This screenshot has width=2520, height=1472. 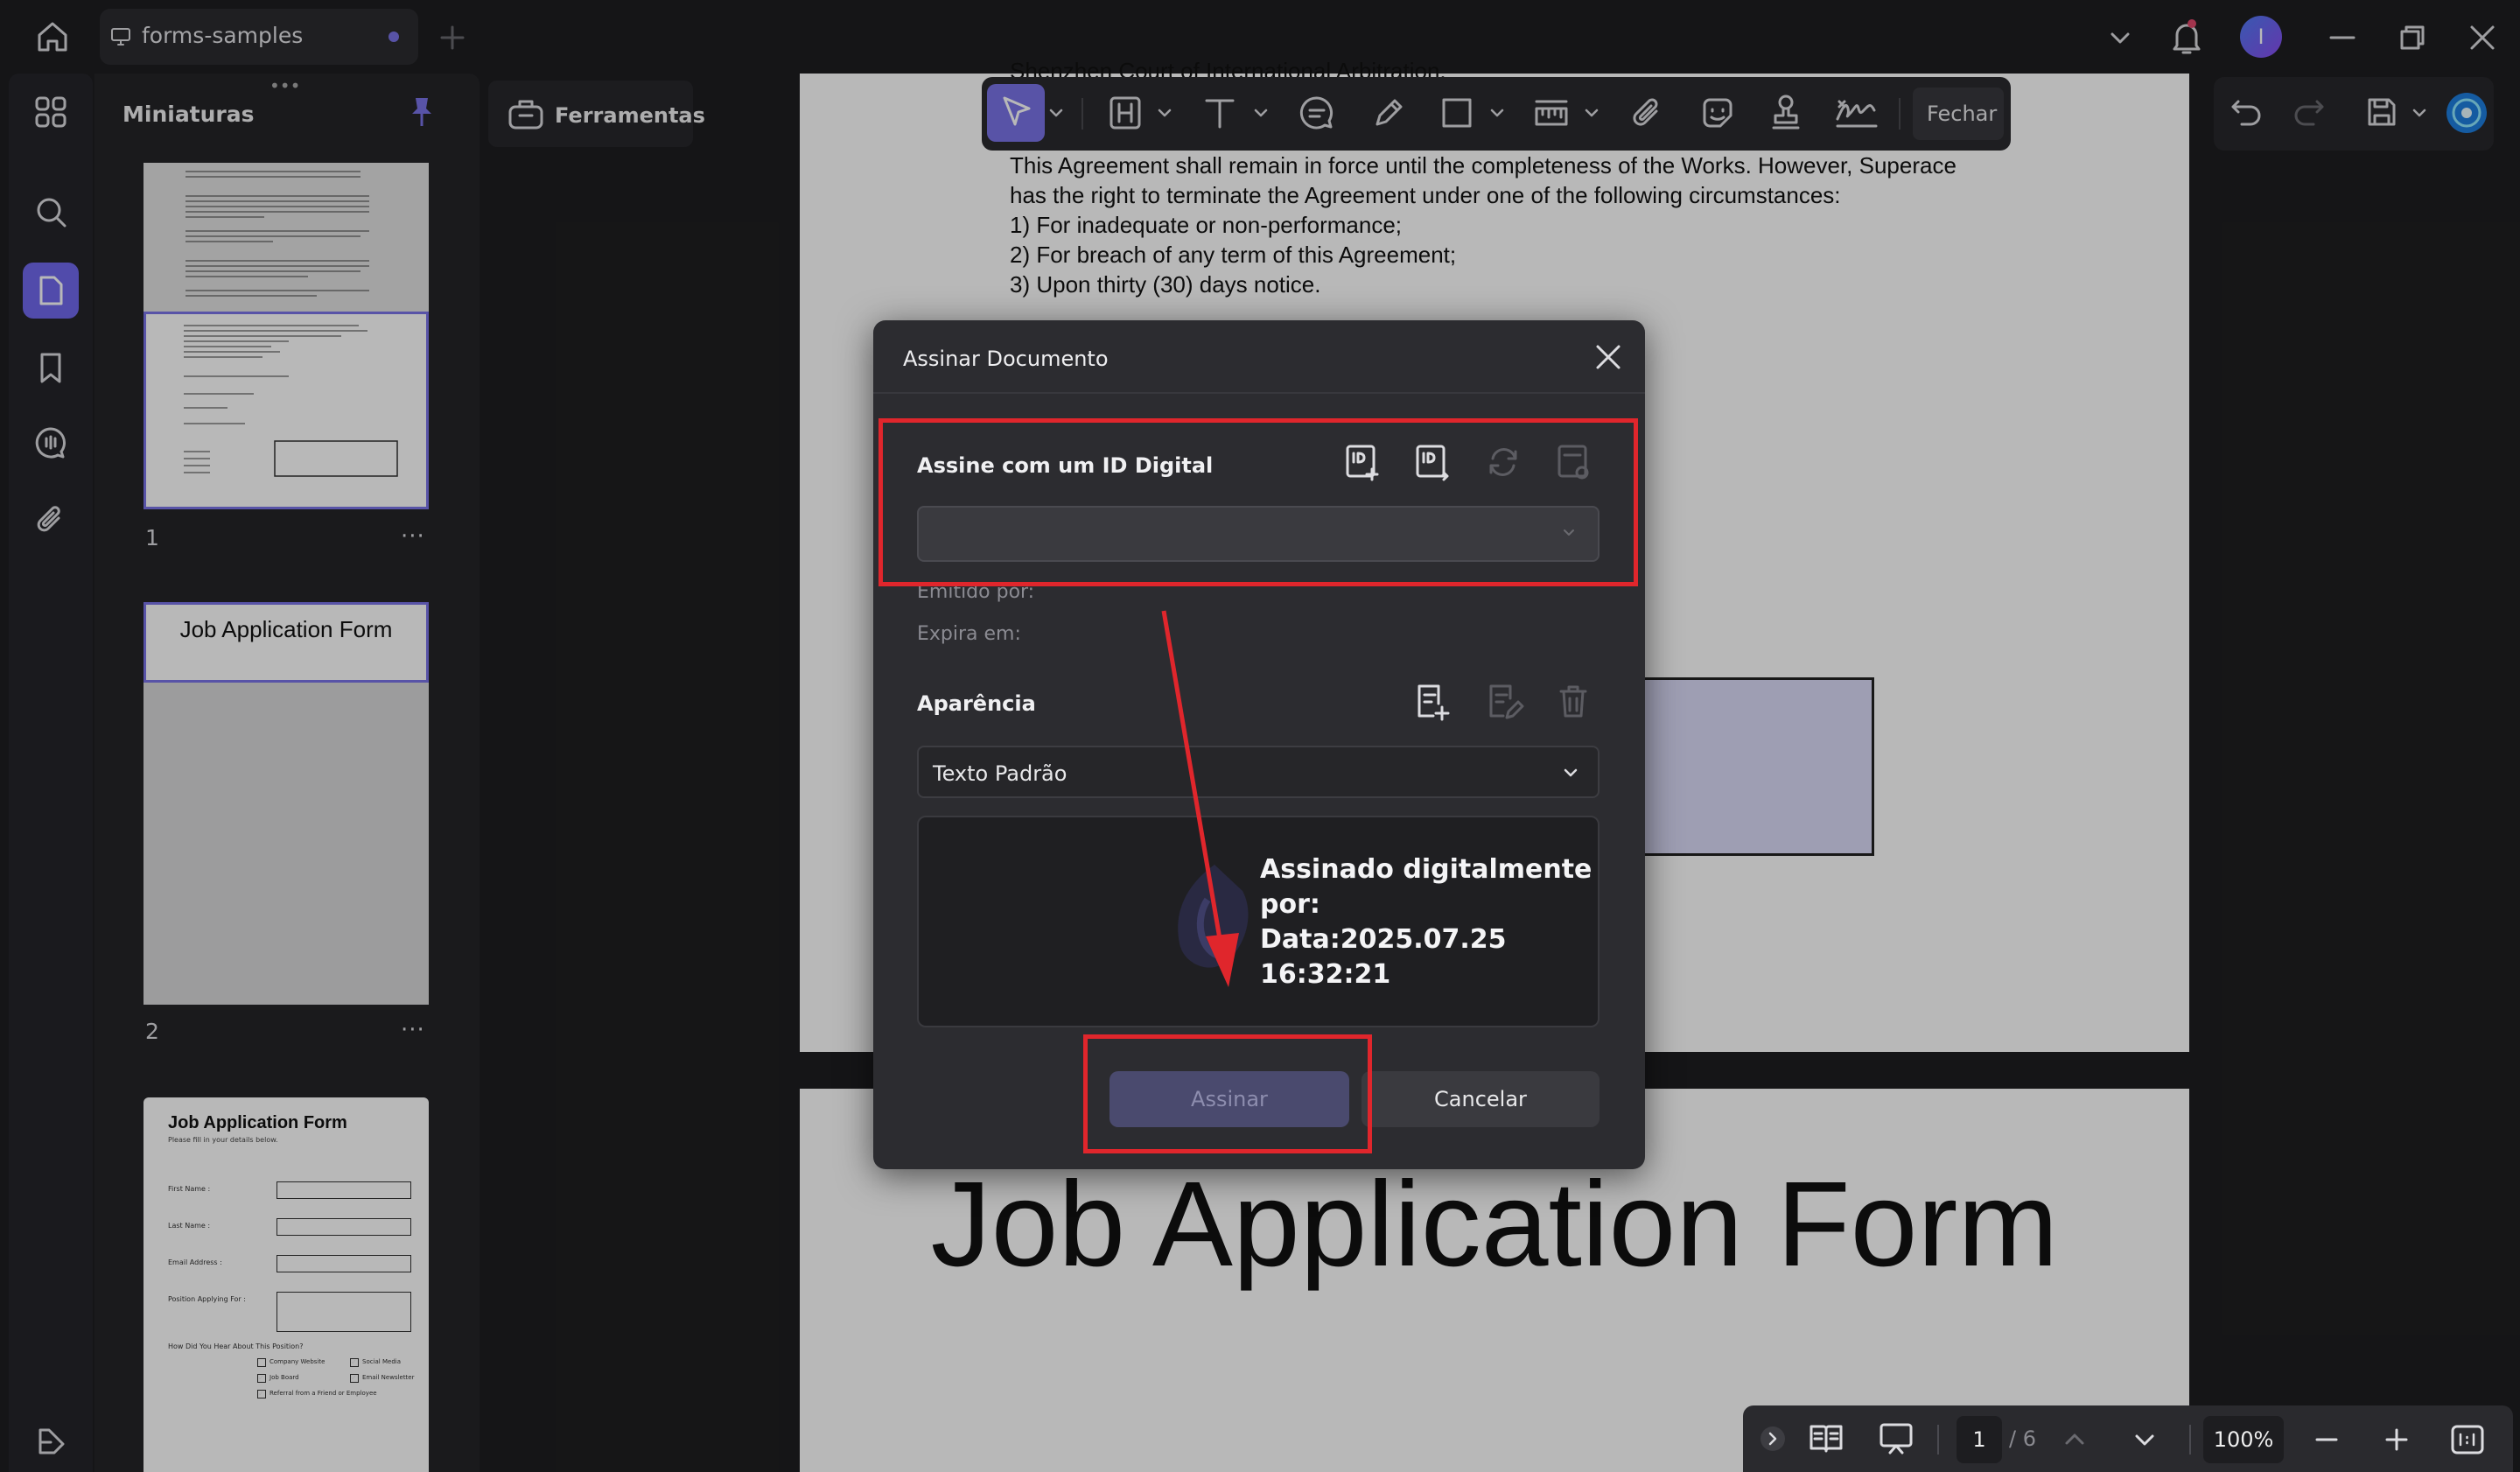 I want to click on highlight-icon, so click(x=1125, y=113).